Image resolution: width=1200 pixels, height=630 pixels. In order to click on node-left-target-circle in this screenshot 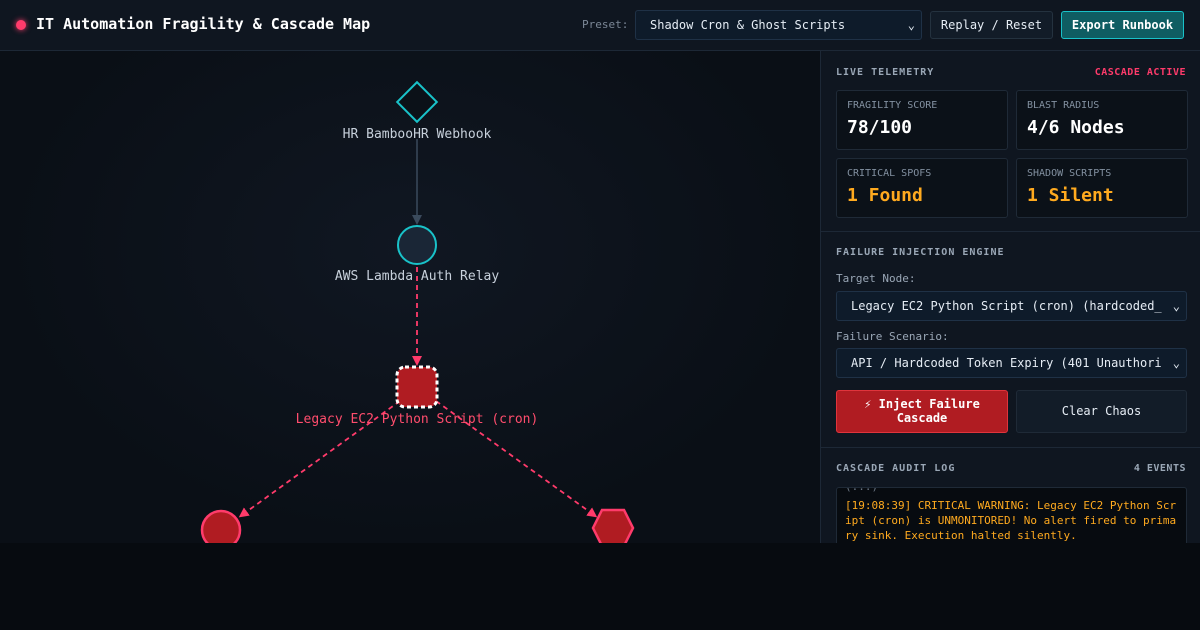, I will do `click(221, 526)`.